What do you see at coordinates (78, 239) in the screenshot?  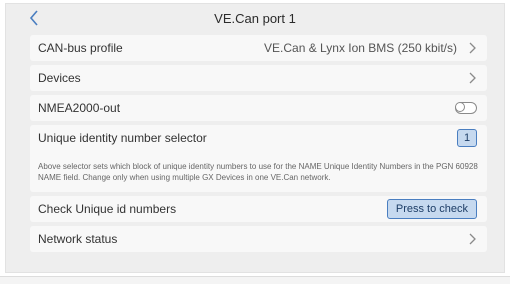 I see `network-status-label: Network status` at bounding box center [78, 239].